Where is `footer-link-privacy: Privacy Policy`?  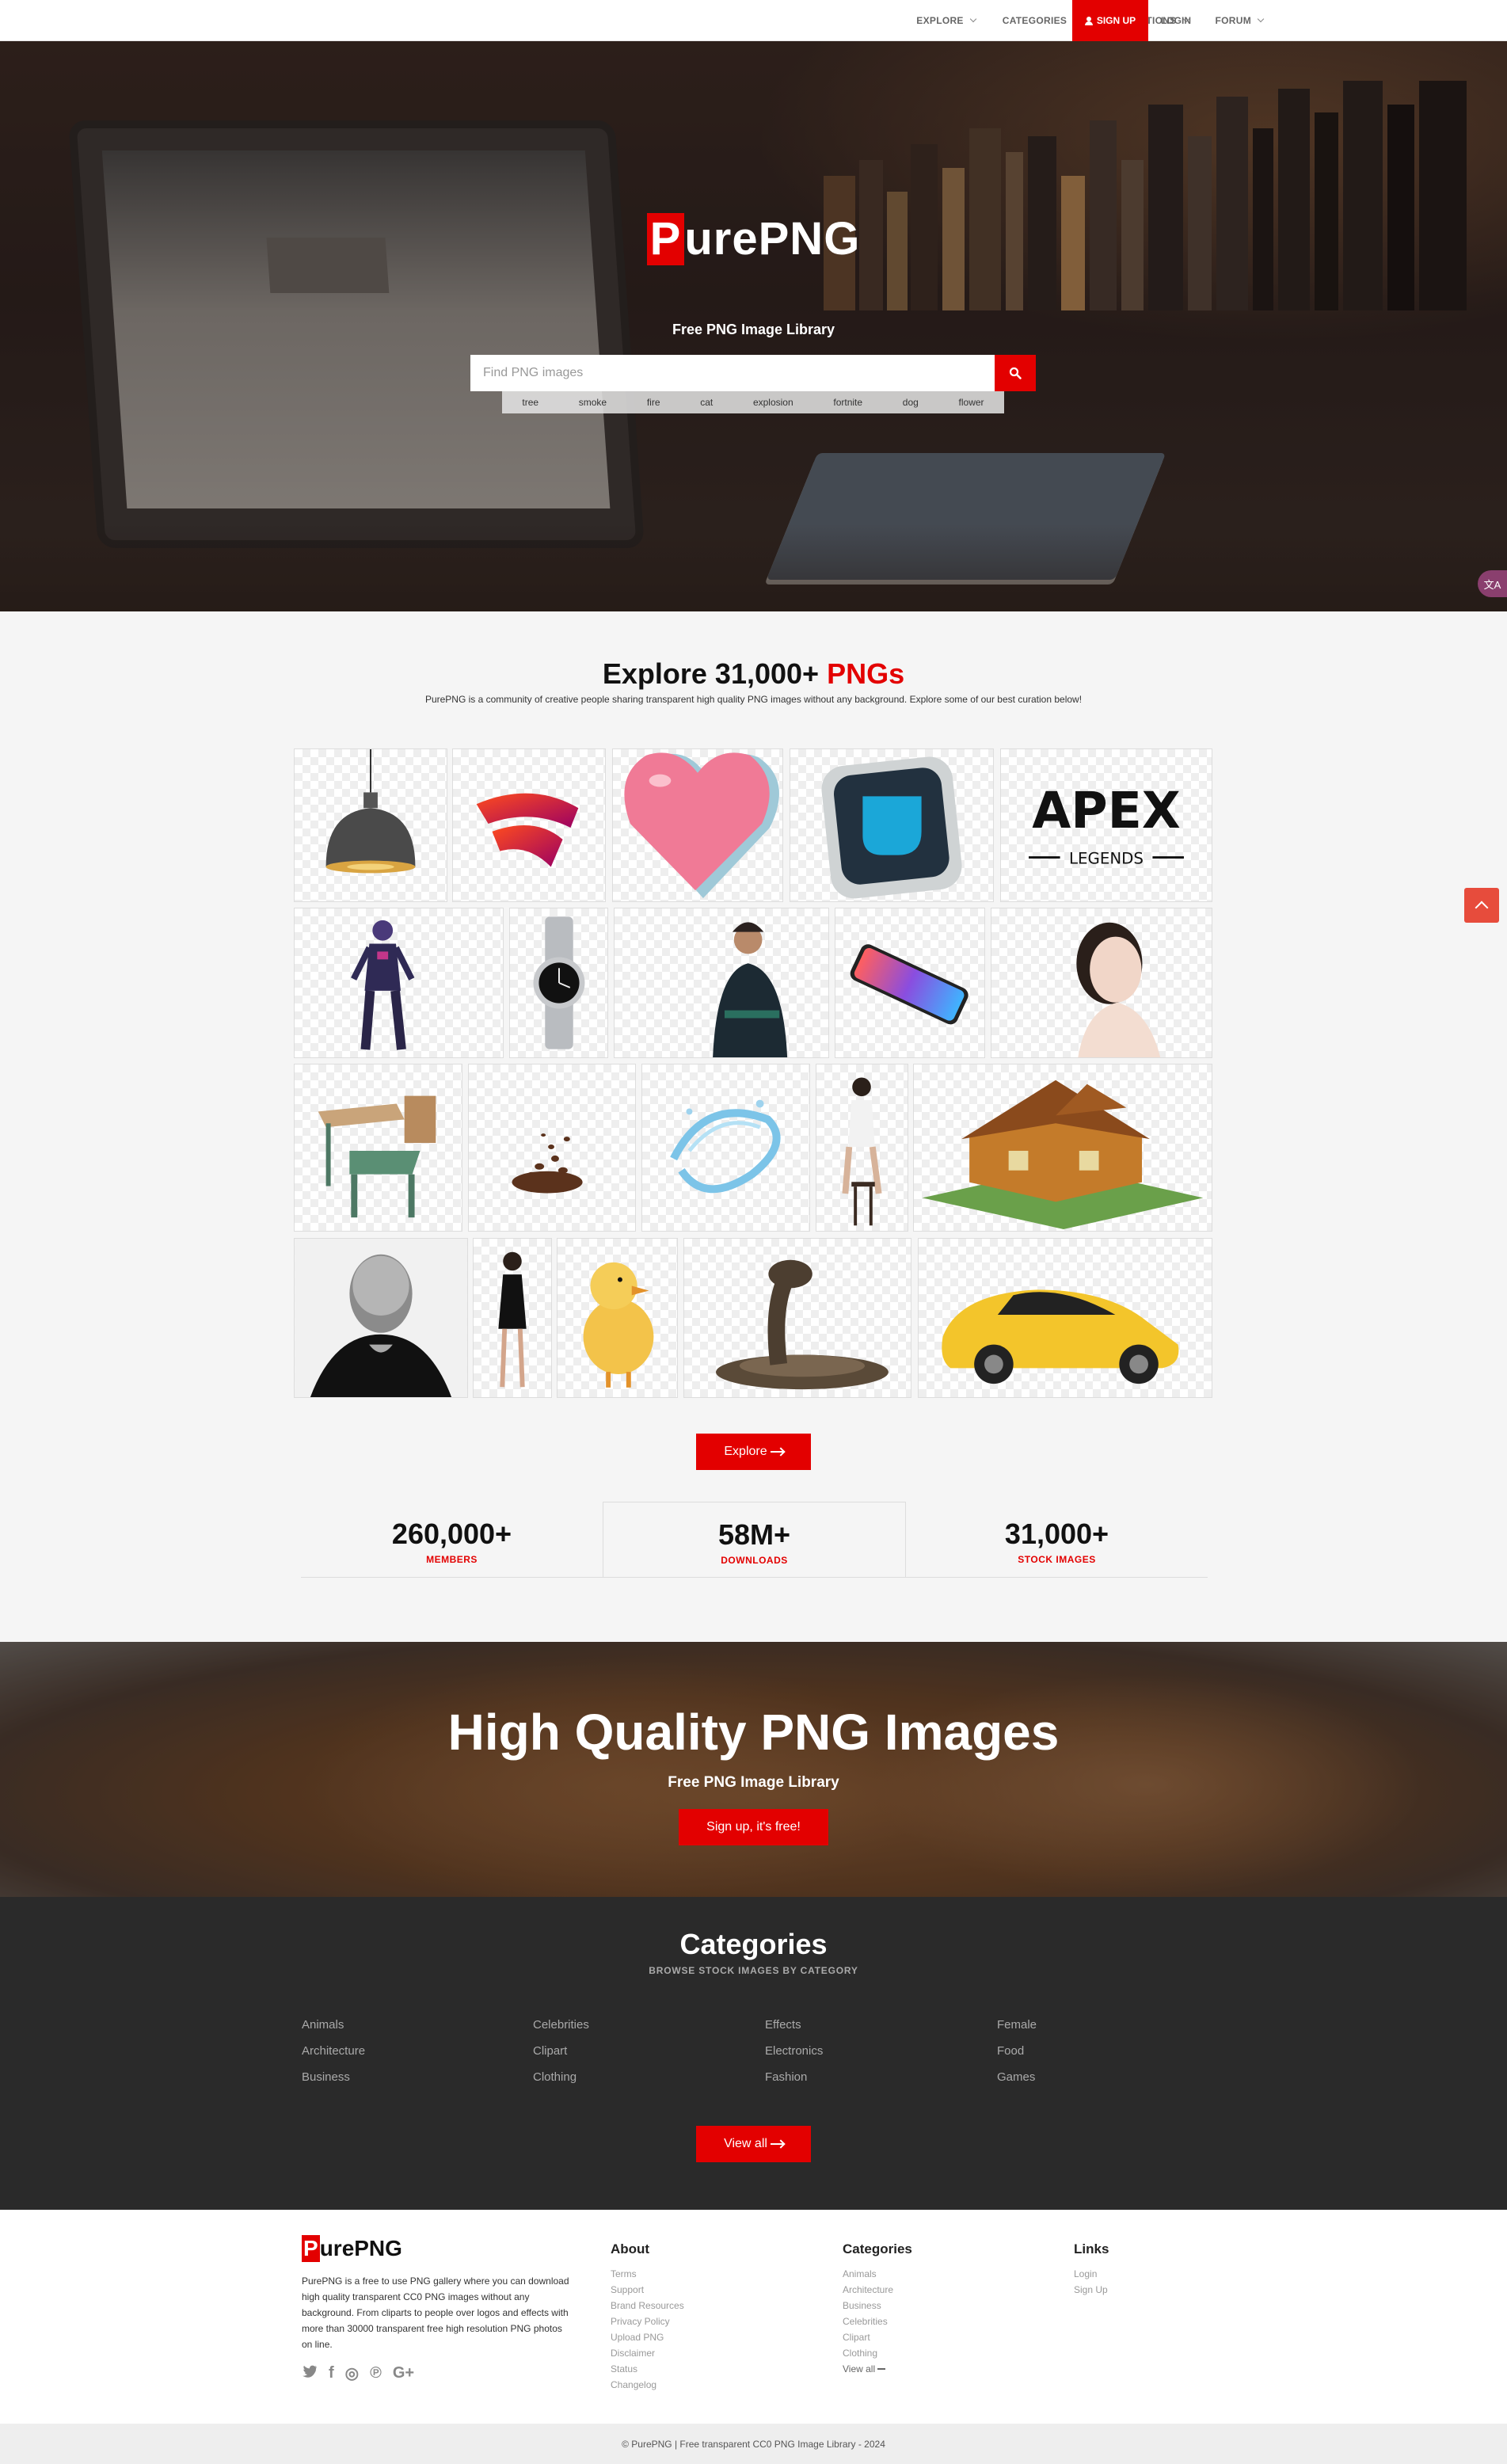
footer-link-privacy: Privacy Policy is located at coordinates (640, 2321).